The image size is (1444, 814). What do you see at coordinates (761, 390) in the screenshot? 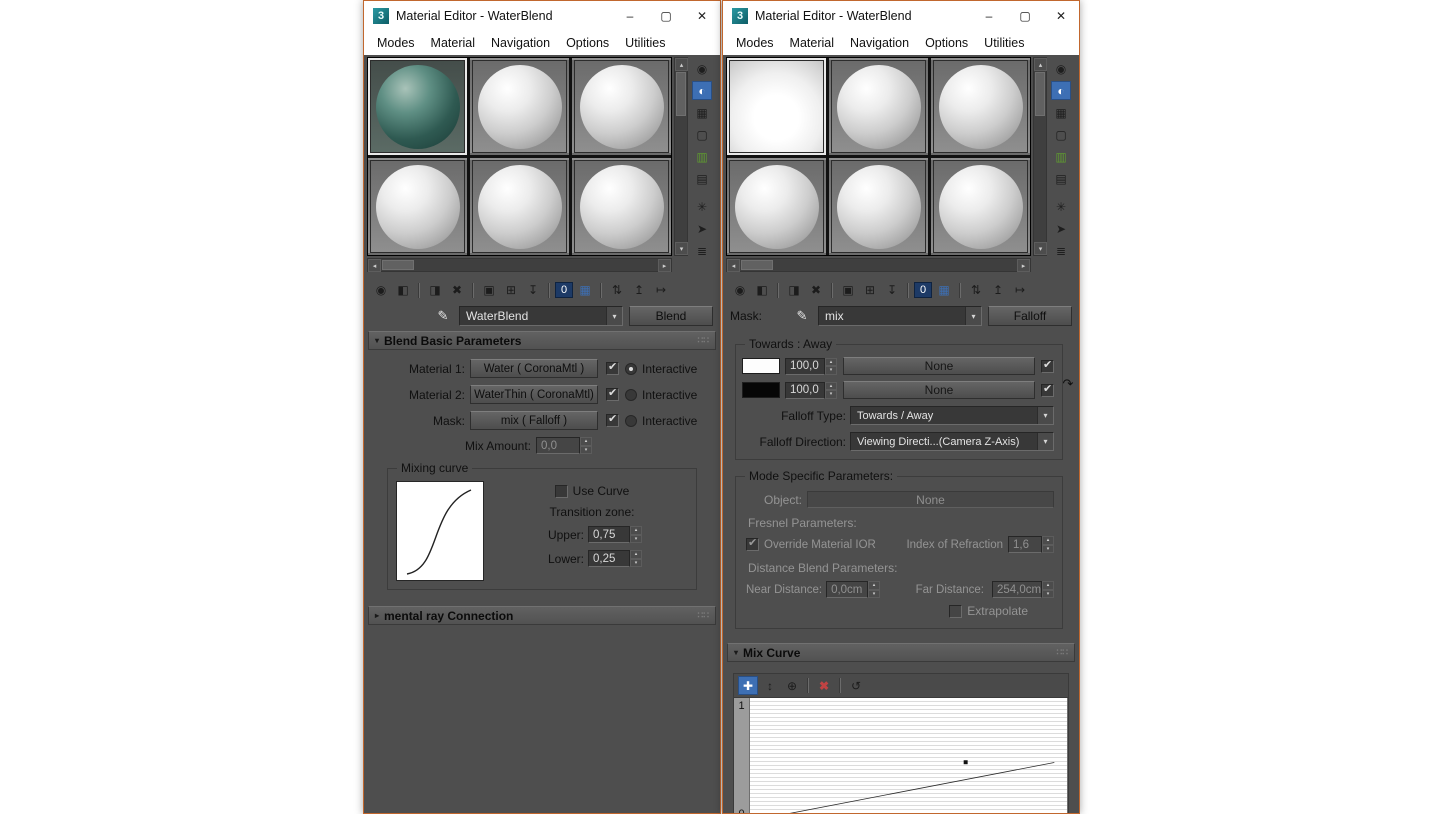
I see `color2-swatch` at bounding box center [761, 390].